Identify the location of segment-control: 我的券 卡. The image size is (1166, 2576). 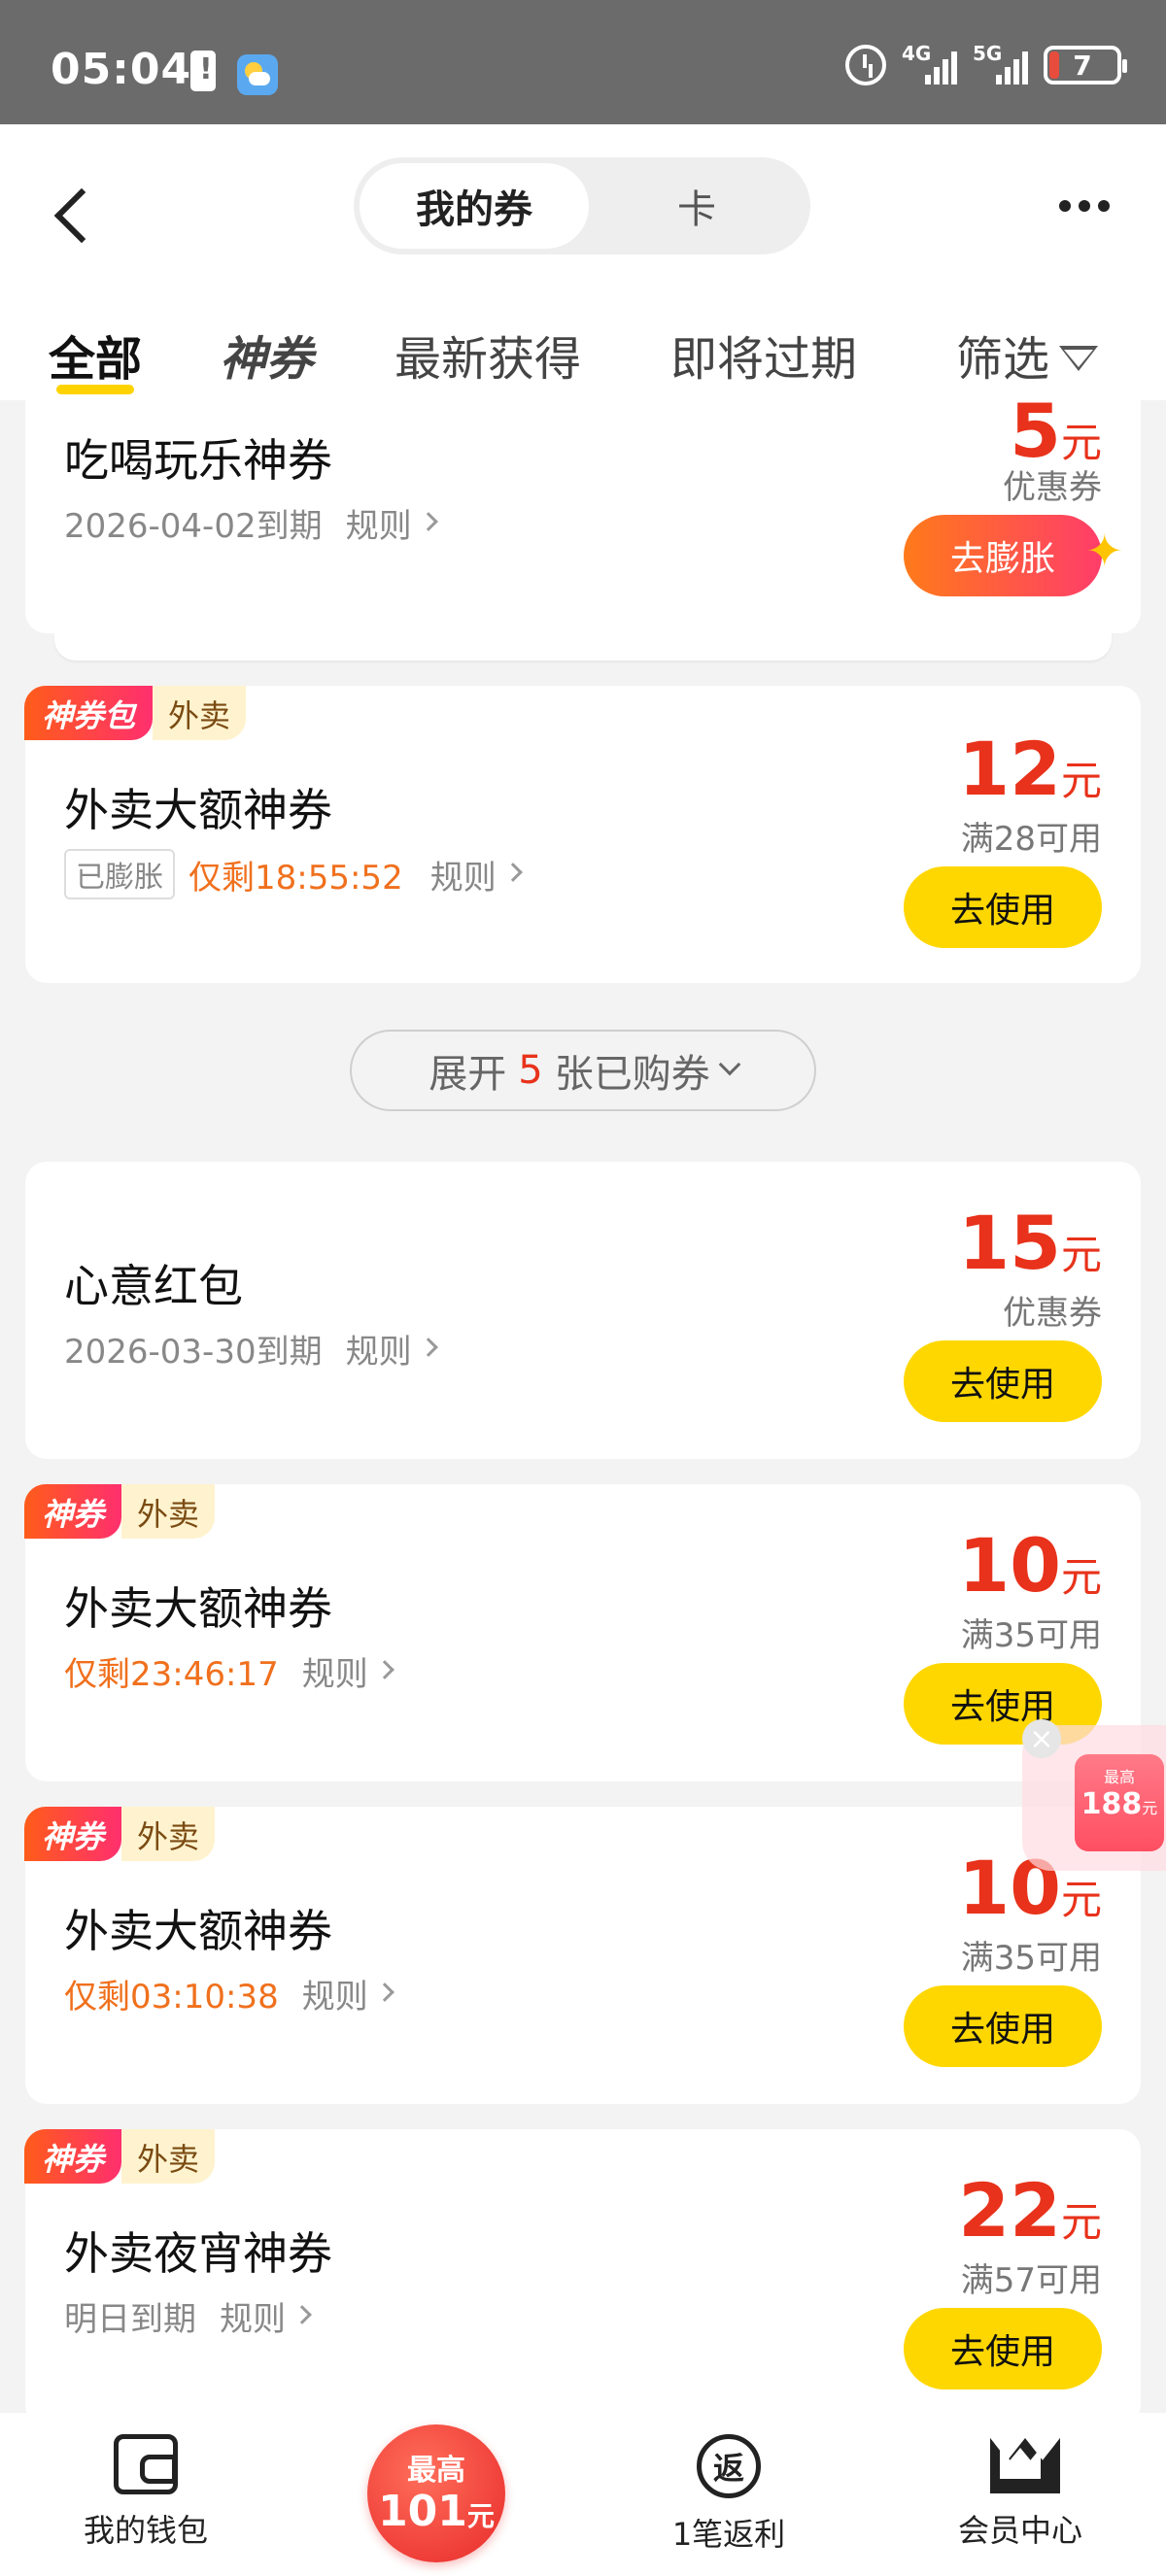
(582, 205).